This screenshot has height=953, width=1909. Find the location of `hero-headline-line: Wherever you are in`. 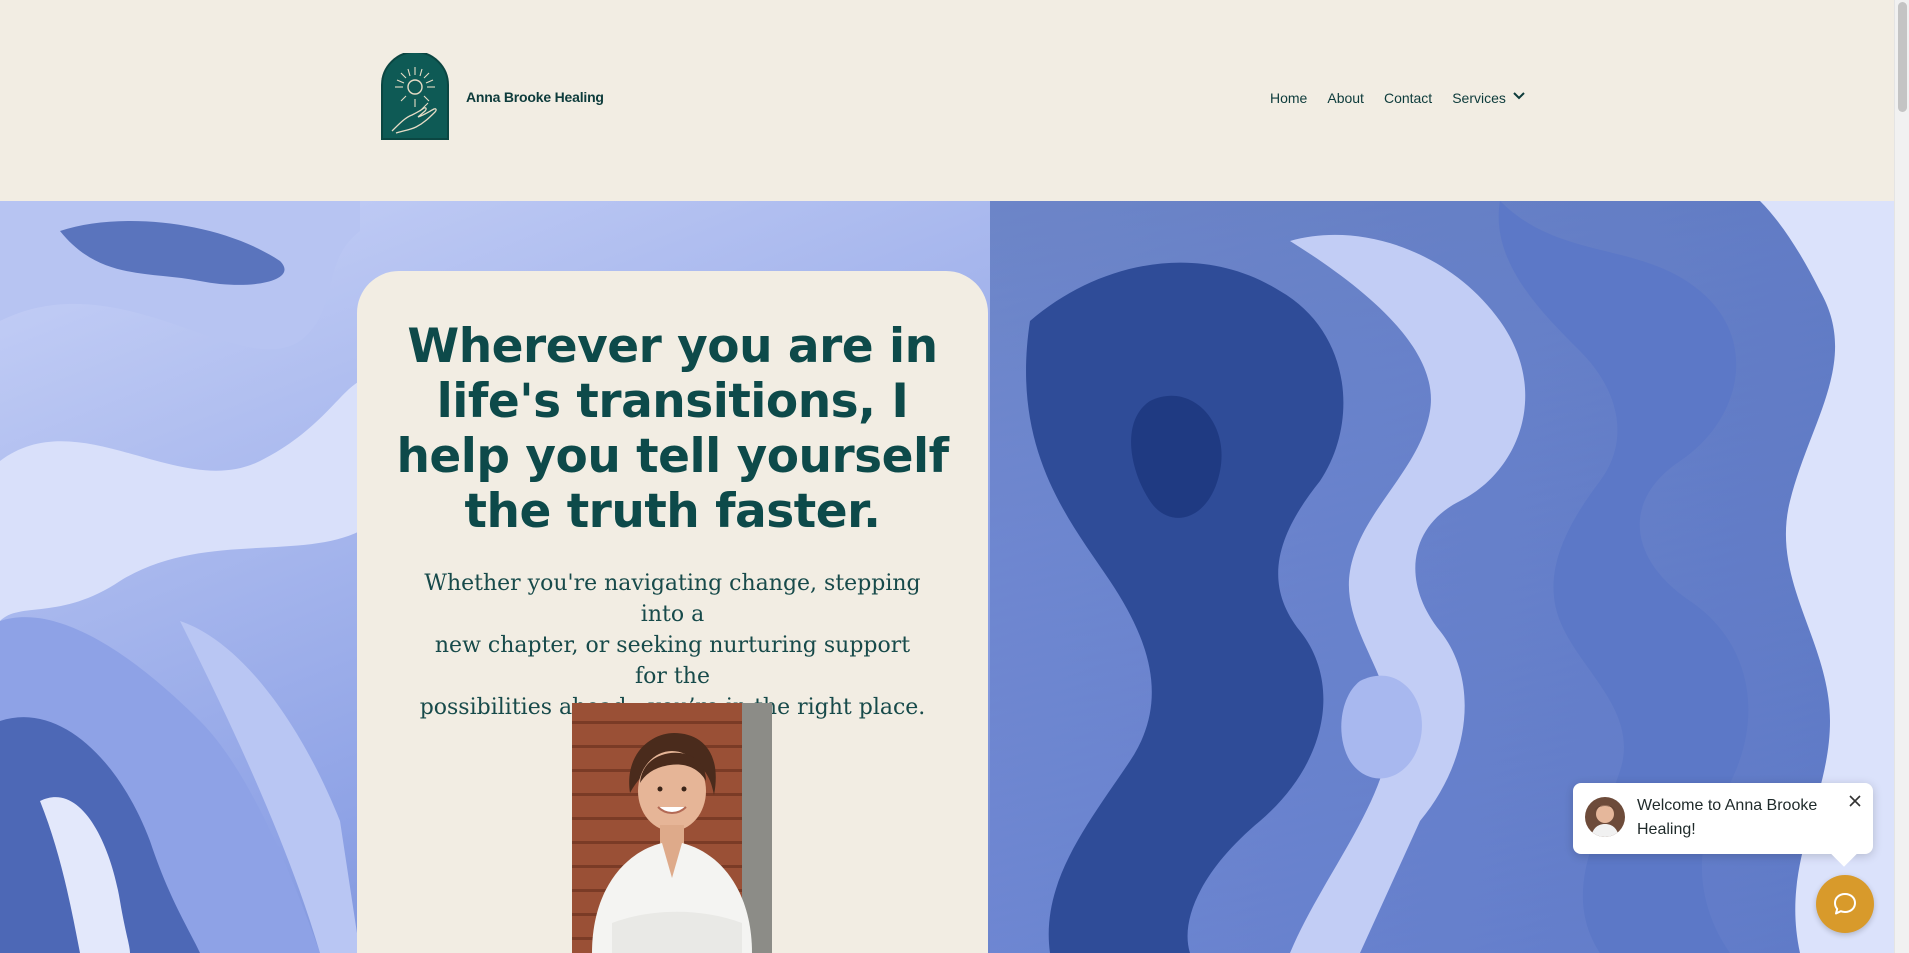

hero-headline-line: Wherever you are in is located at coordinates (672, 346).